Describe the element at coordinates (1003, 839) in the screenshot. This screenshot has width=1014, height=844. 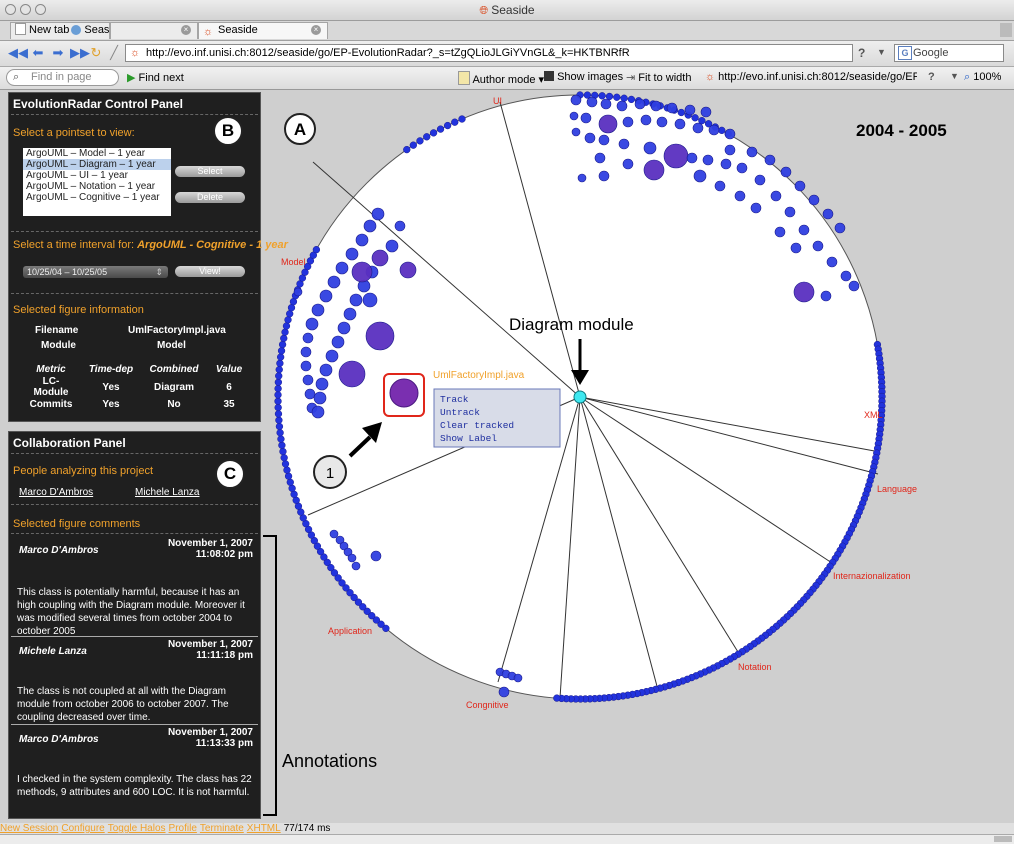
I see `scroll-arrows-icon` at that location.